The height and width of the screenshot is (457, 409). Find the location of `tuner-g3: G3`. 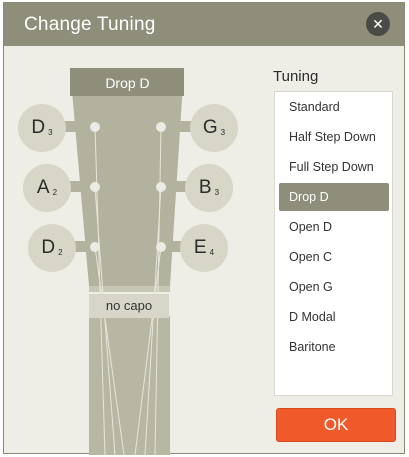

tuner-g3: G3 is located at coordinates (214, 128).